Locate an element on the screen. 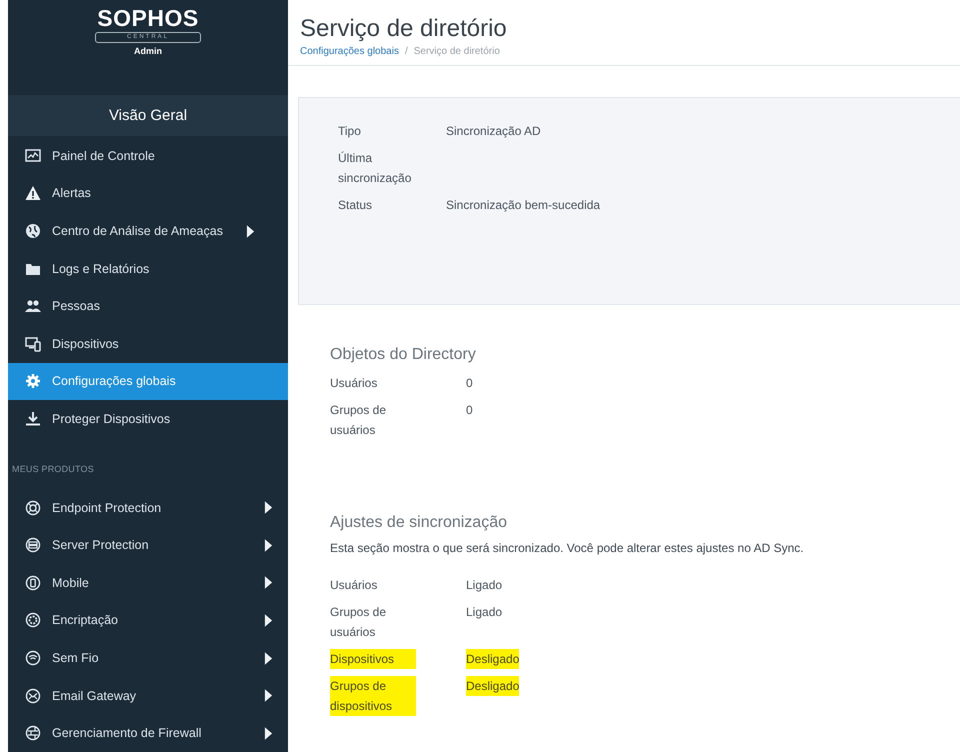 The image size is (960, 752). page-title: Serviço de diretório is located at coordinates (404, 29).